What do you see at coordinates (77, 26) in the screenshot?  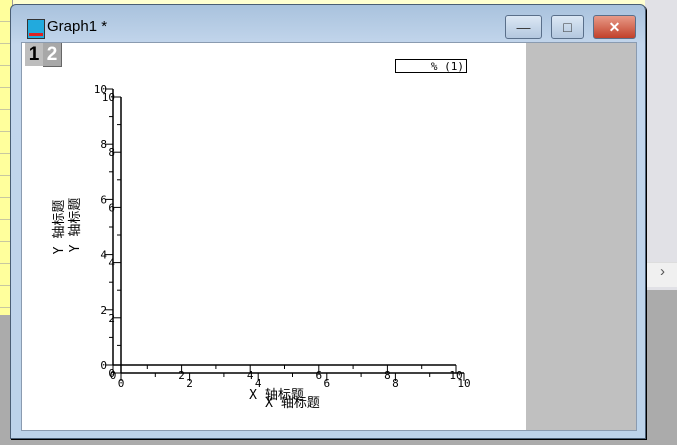 I see `window-title: Graph1 *` at bounding box center [77, 26].